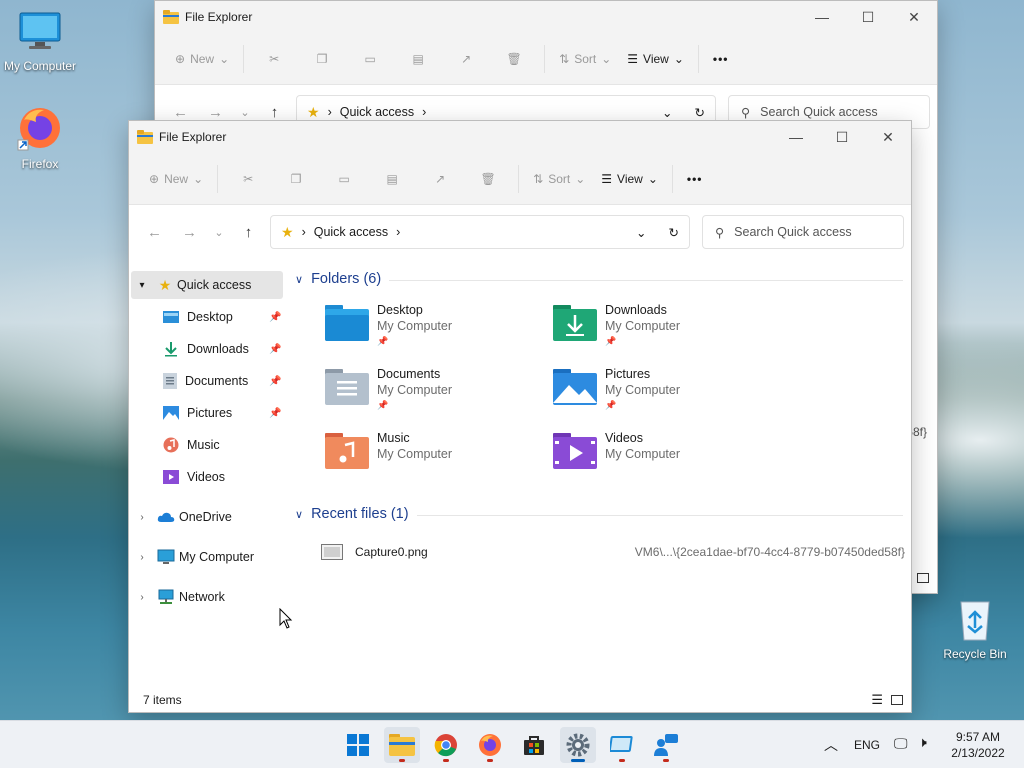 This screenshot has width=1024, height=768. What do you see at coordinates (222, 317) in the screenshot?
I see `sidebar-item-desktop: Desktop 📌` at bounding box center [222, 317].